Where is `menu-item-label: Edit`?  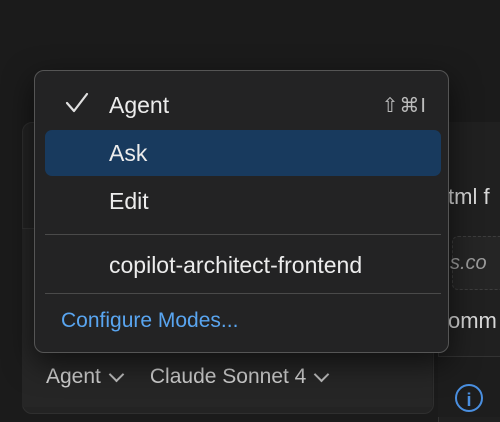
menu-item-label: Edit is located at coordinates (129, 200).